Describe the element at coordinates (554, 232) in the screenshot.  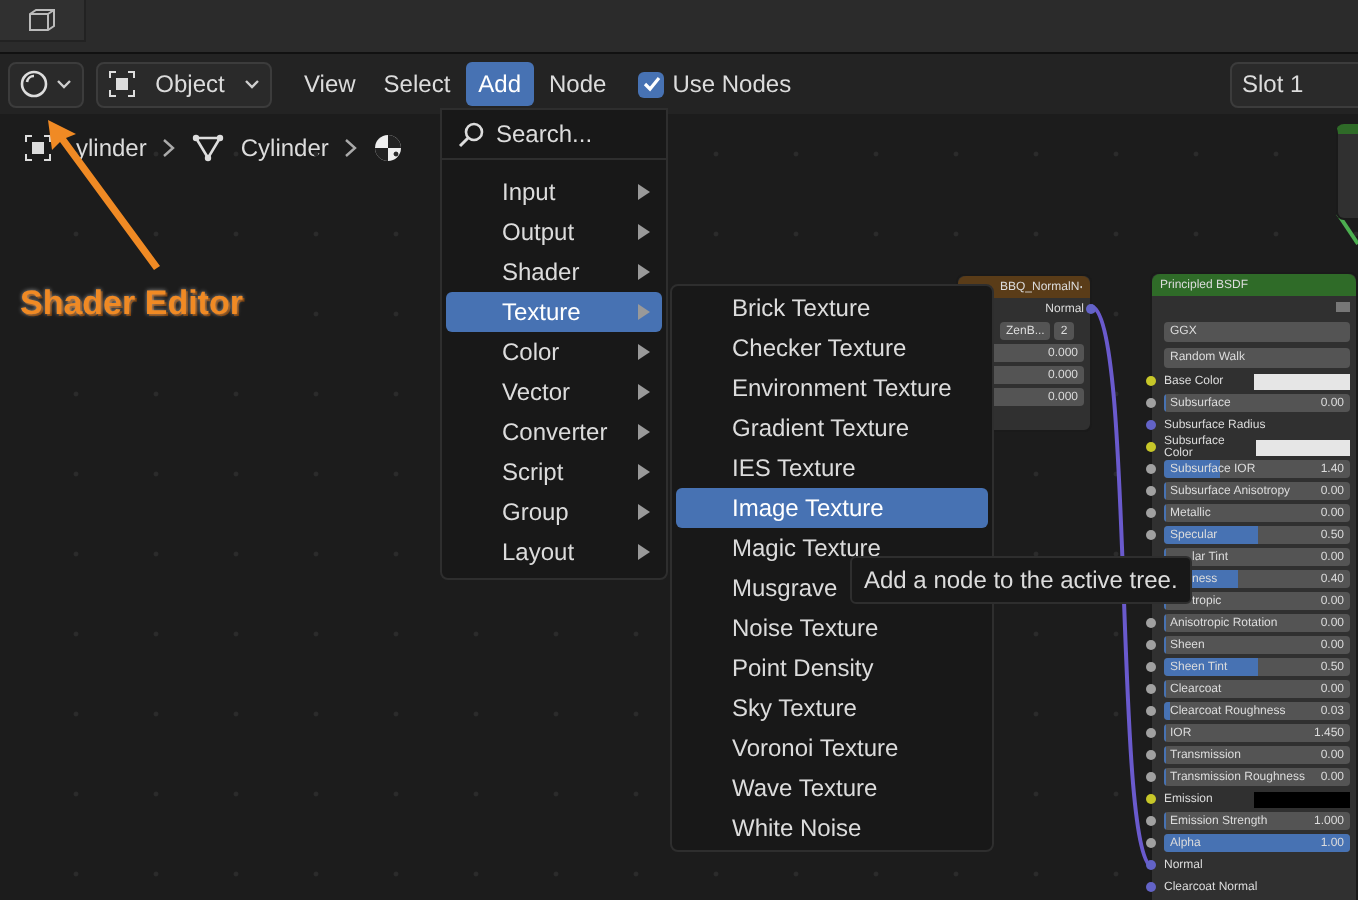
I see `menu-item: Output` at that location.